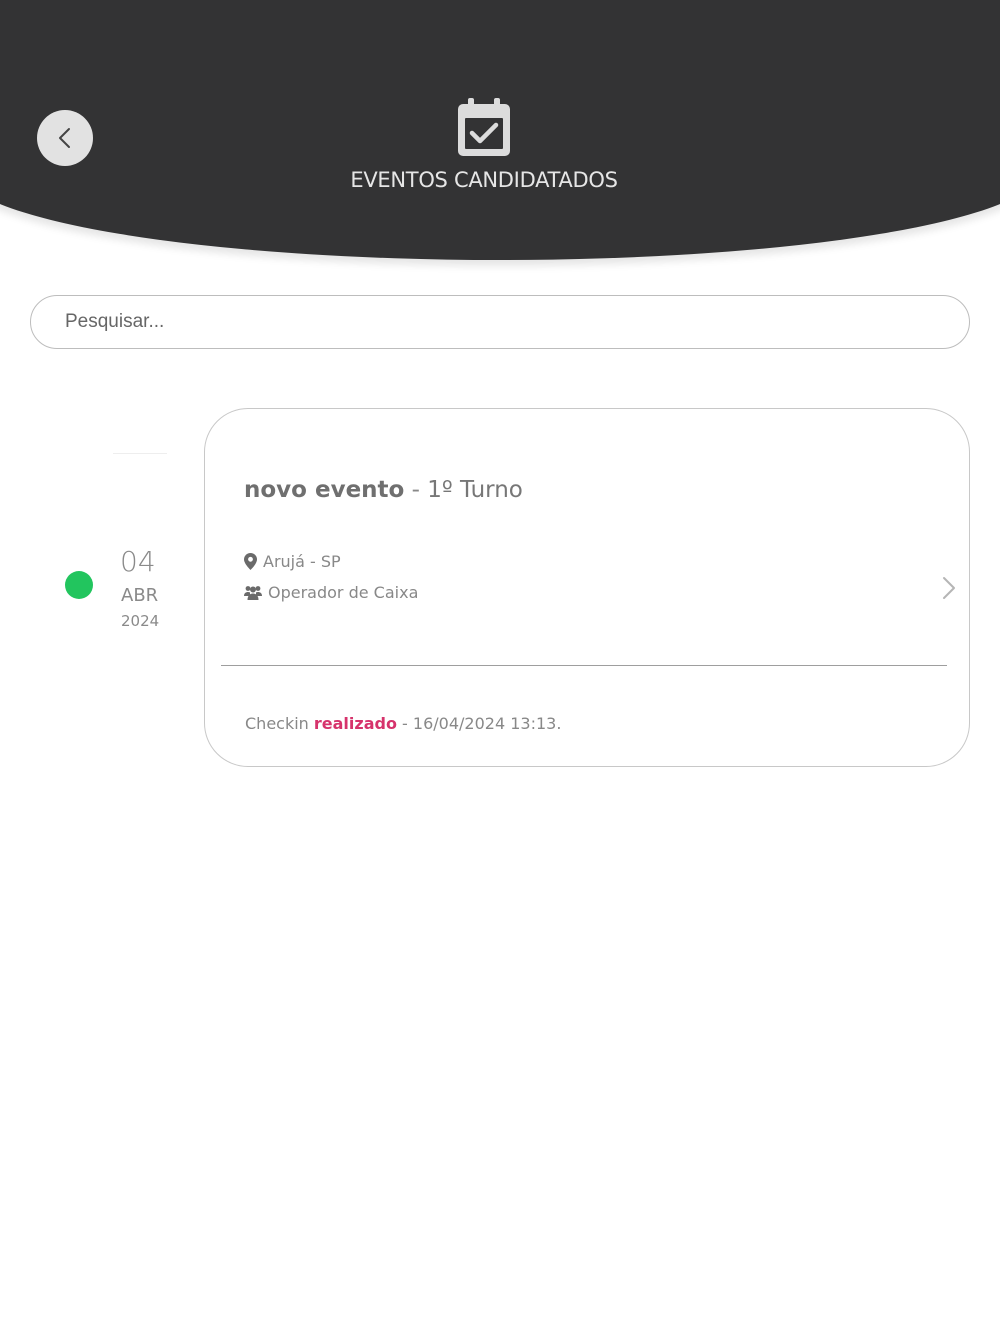  What do you see at coordinates (584, 665) in the screenshot?
I see `card-divider` at bounding box center [584, 665].